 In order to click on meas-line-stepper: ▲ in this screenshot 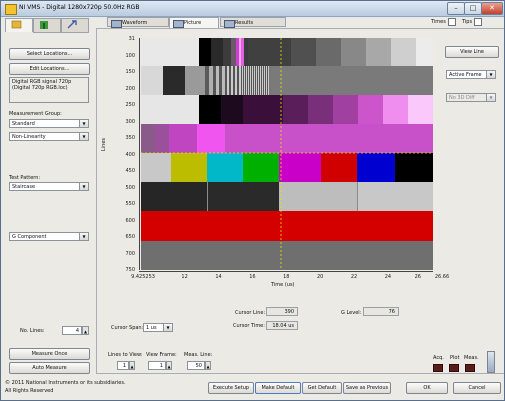, I will do `click(208, 365)`.